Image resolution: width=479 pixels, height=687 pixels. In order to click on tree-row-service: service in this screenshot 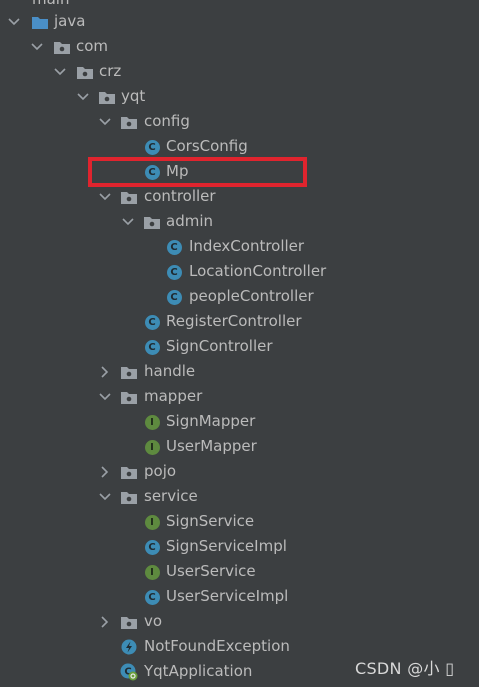, I will do `click(239, 496)`.